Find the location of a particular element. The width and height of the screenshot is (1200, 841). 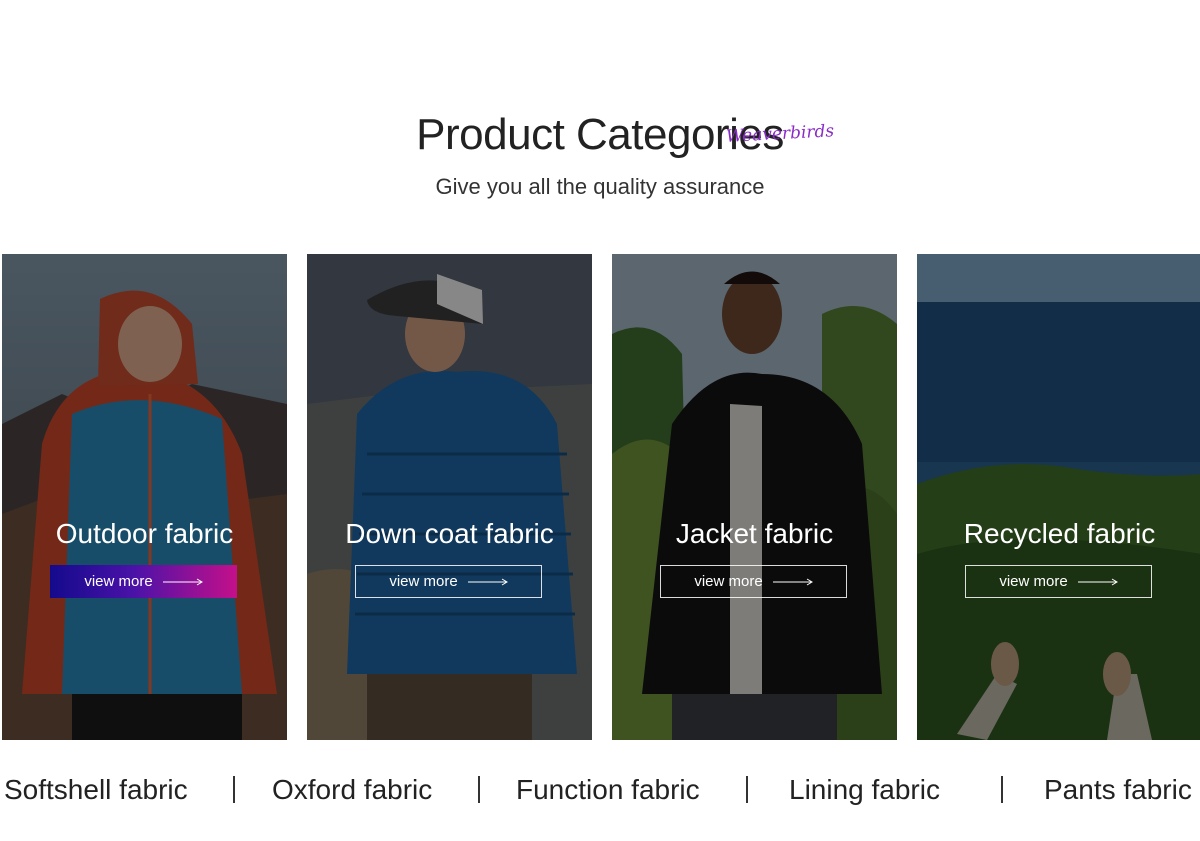

tab-lining-fabric: Lining fabric is located at coordinates (864, 790).